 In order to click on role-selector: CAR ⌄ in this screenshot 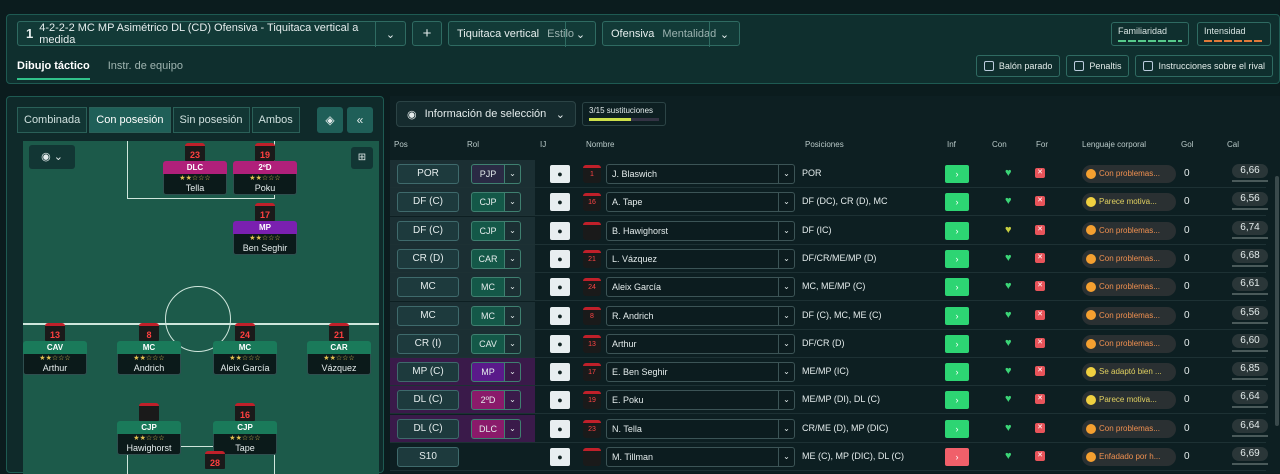, I will do `click(496, 258)`.